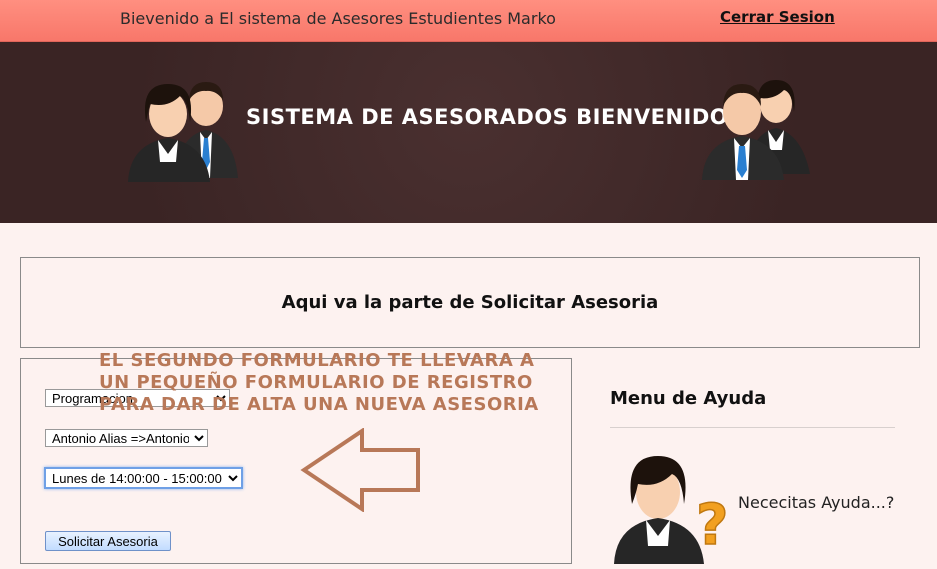 The width and height of the screenshot is (937, 569). Describe the element at coordinates (143, 478) in the screenshot. I see `horario-select: Lunes de 14:00:00 - 15:00:00` at that location.